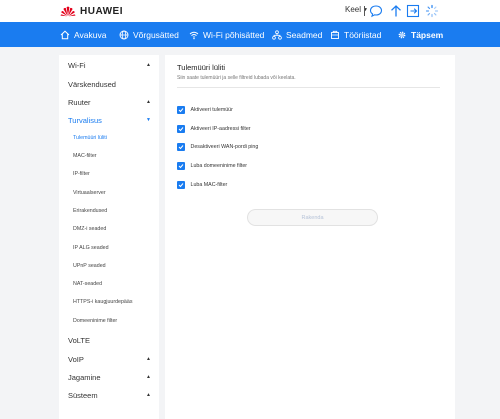  Describe the element at coordinates (85, 120) in the screenshot. I see `sidebar-item-security: Turvalisus` at that location.